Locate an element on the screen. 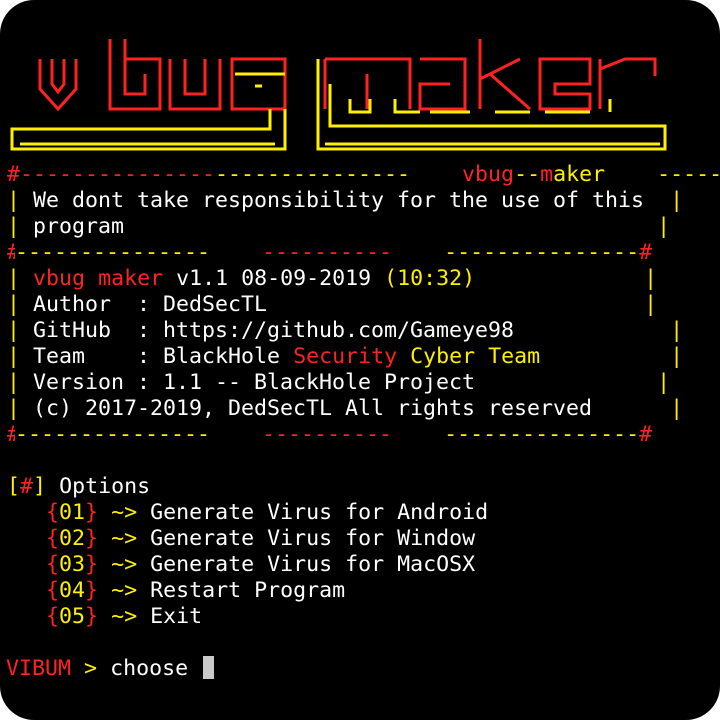  app-name-maker: maker is located at coordinates (131, 278).